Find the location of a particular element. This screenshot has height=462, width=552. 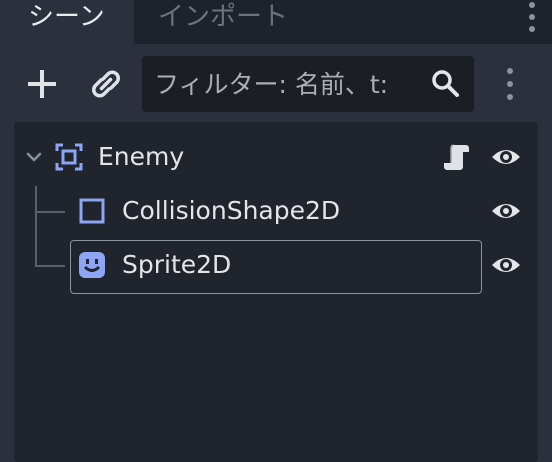

add-node-button is located at coordinates (42, 84).